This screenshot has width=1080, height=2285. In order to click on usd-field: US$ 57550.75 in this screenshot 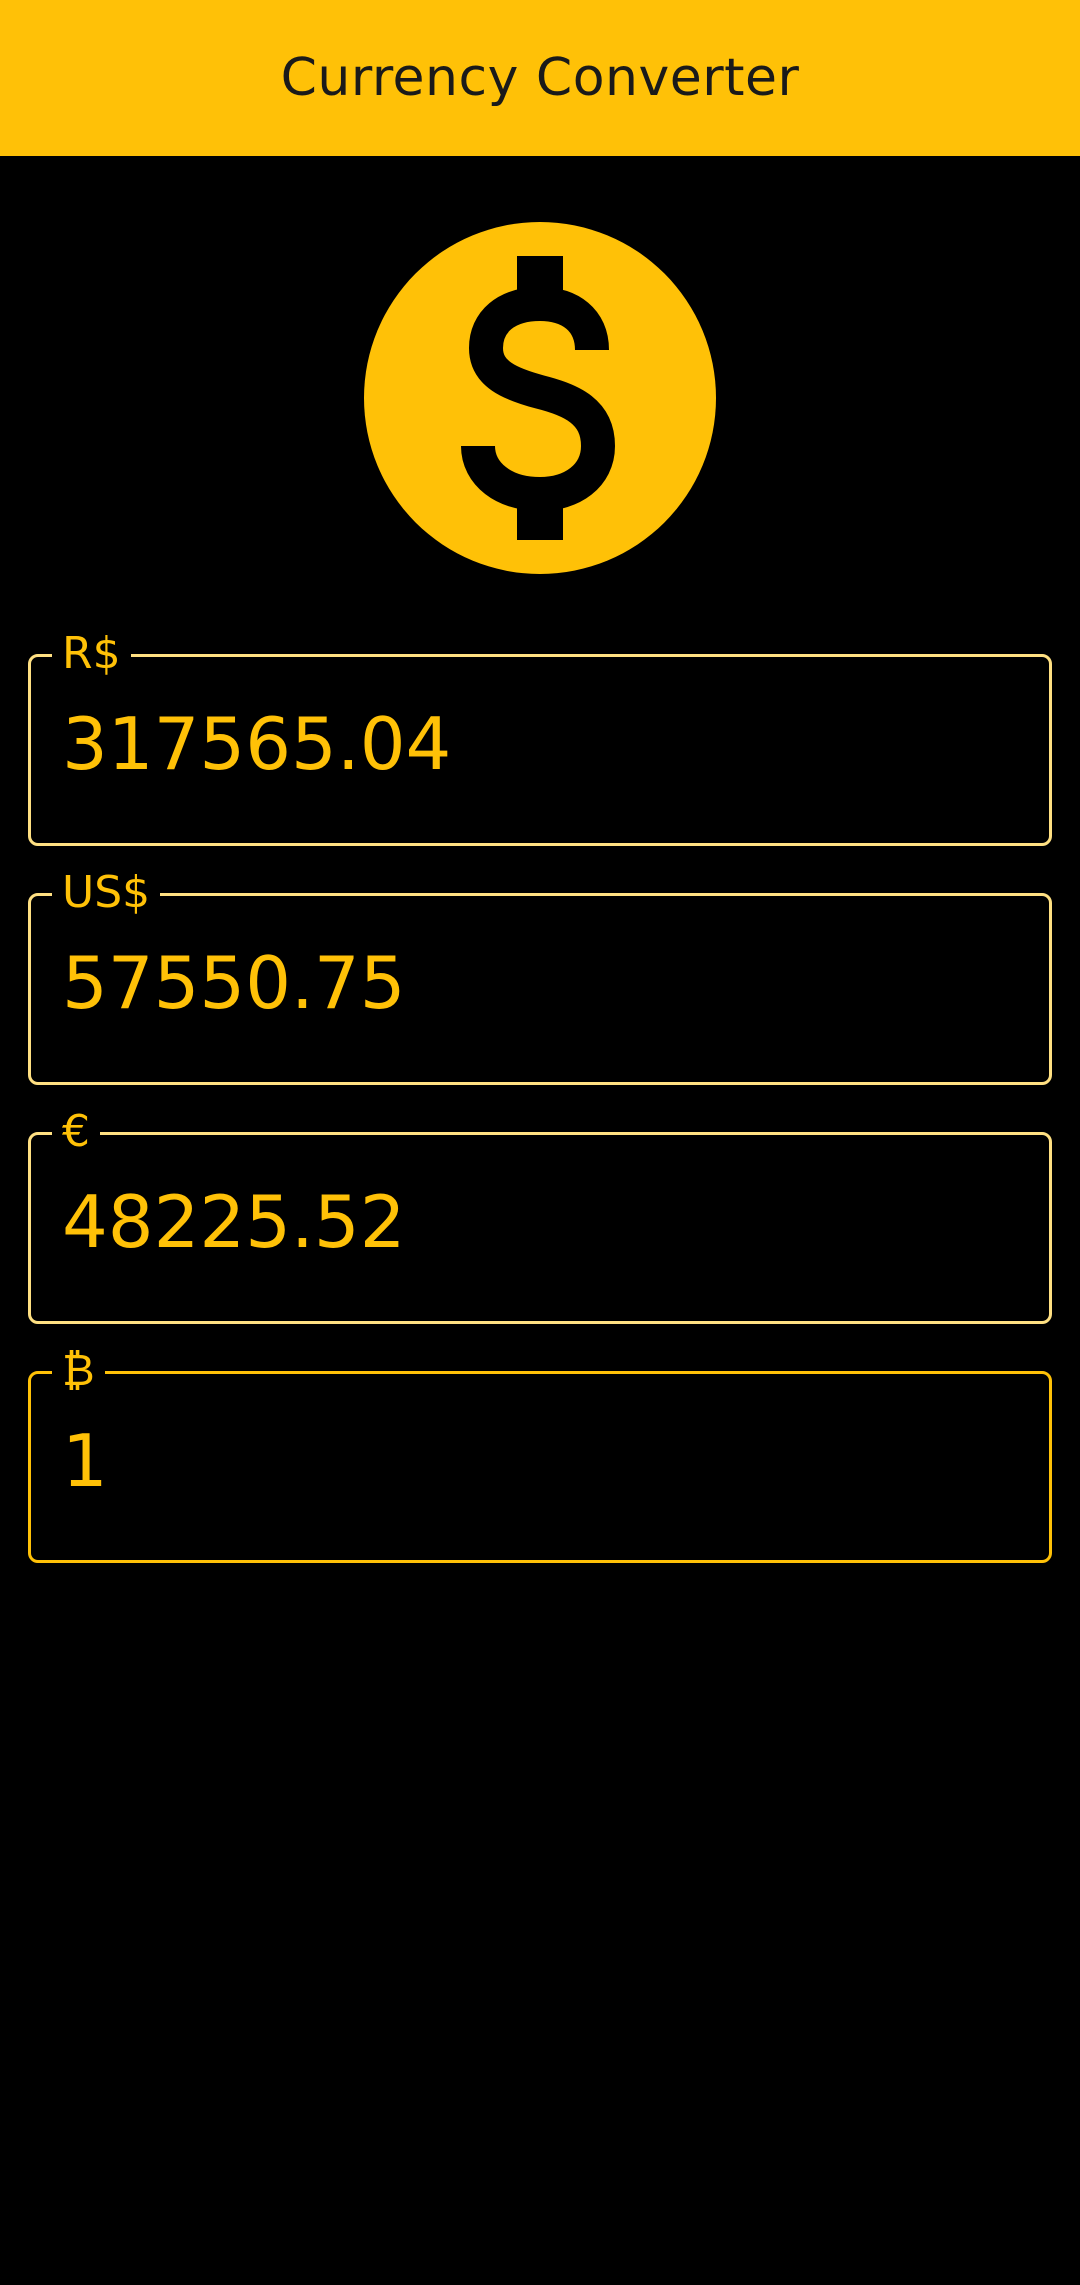, I will do `click(540, 975)`.